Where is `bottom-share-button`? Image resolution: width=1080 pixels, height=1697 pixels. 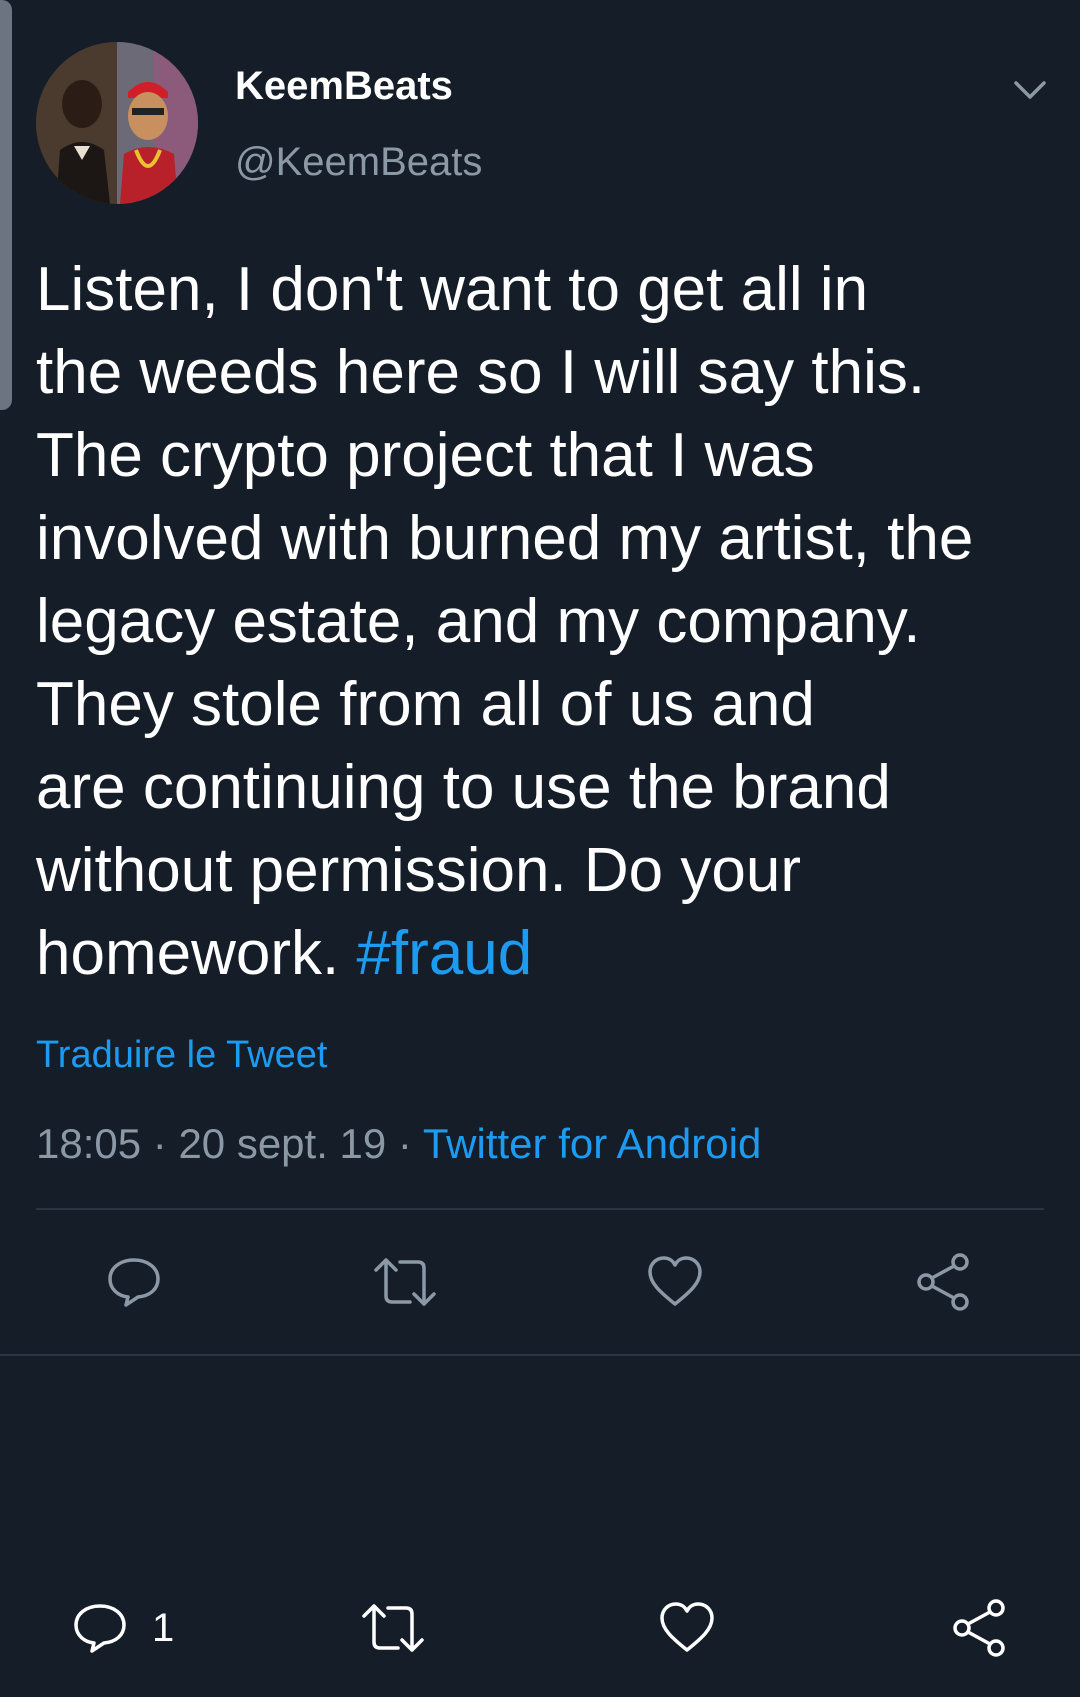 bottom-share-button is located at coordinates (980, 1628).